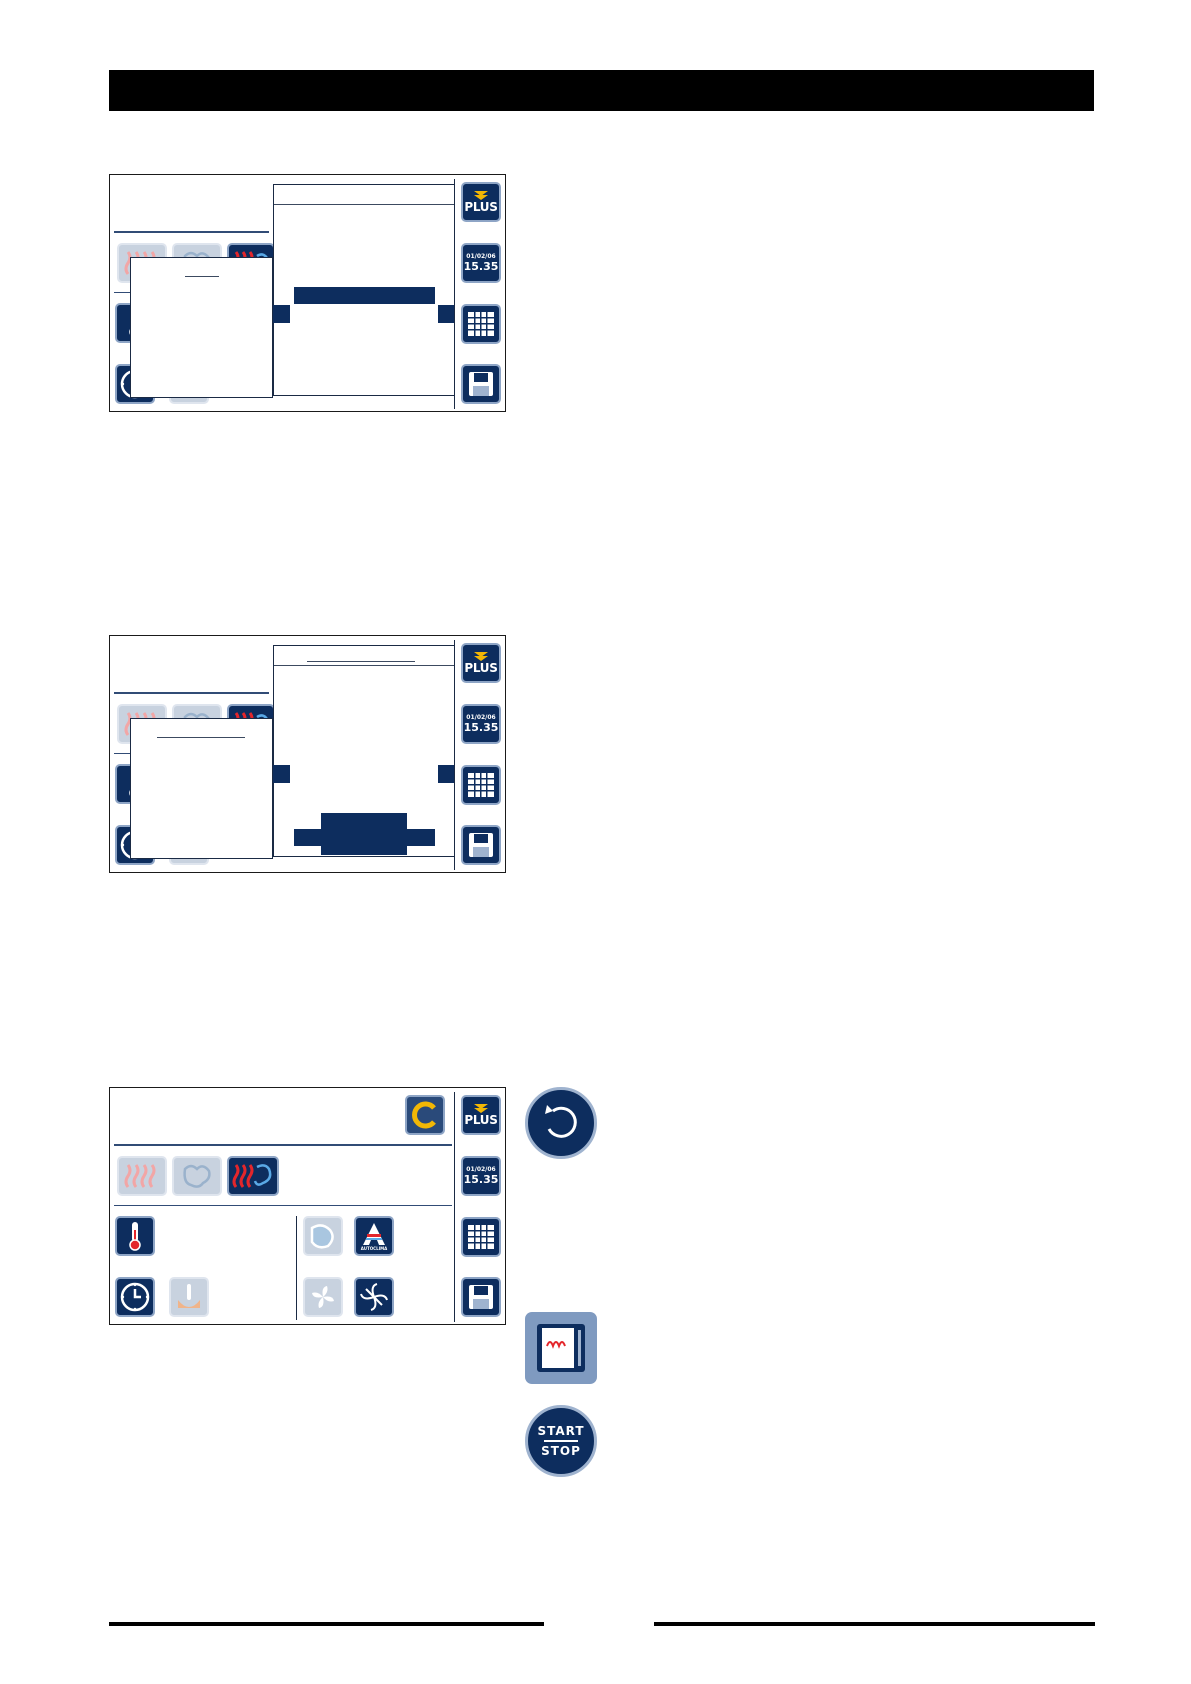 The width and height of the screenshot is (1191, 1684). I want to click on oven-light-icon, so click(561, 1348).